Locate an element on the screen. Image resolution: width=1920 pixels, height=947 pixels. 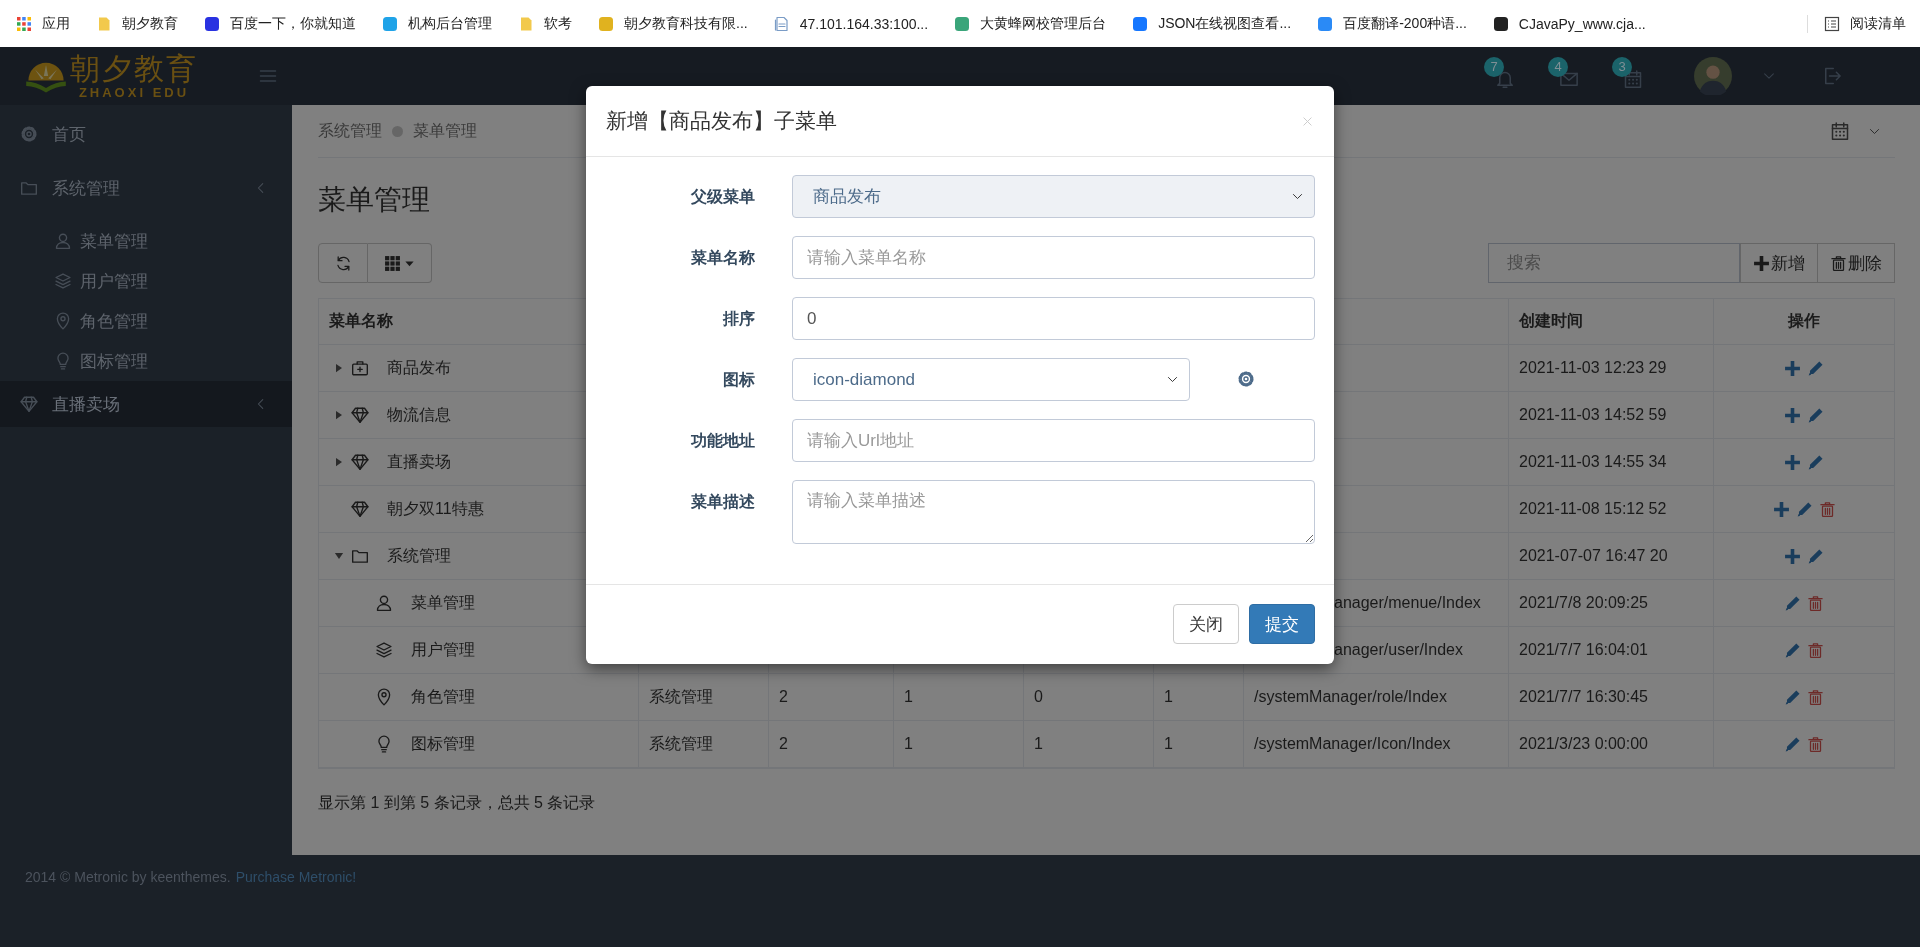
input-field: 0 is located at coordinates (1053, 318).